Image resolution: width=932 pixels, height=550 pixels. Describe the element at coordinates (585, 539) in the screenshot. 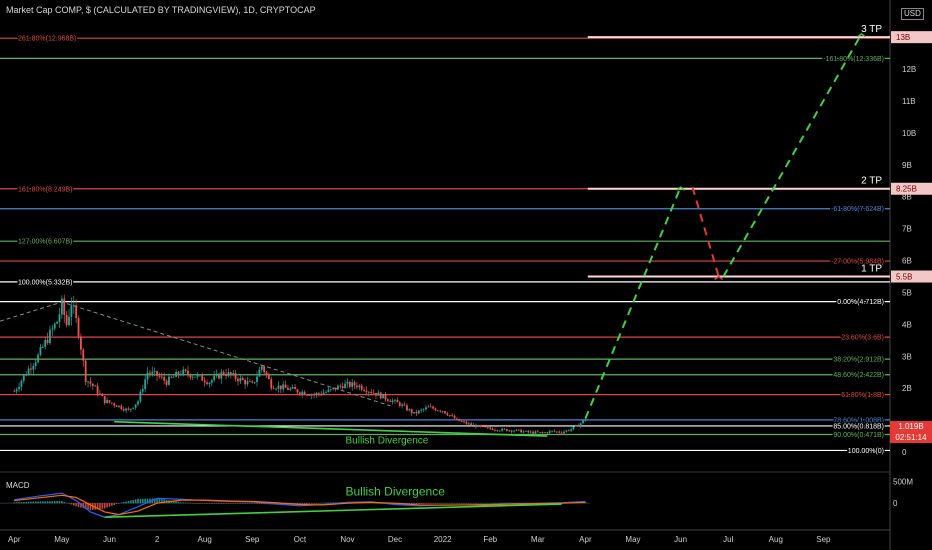

I see `x-tick-label: Apr` at that location.